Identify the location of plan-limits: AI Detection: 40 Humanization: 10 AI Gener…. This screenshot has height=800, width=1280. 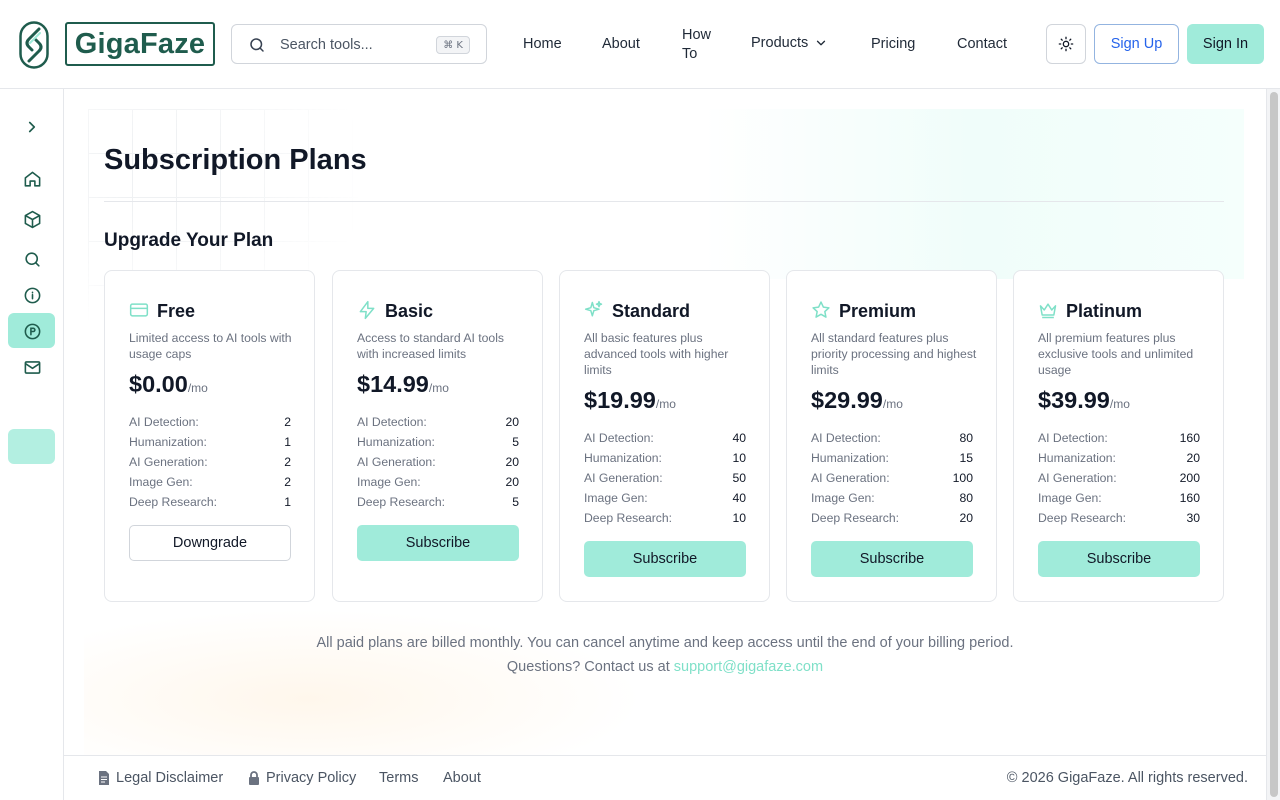
(665, 478).